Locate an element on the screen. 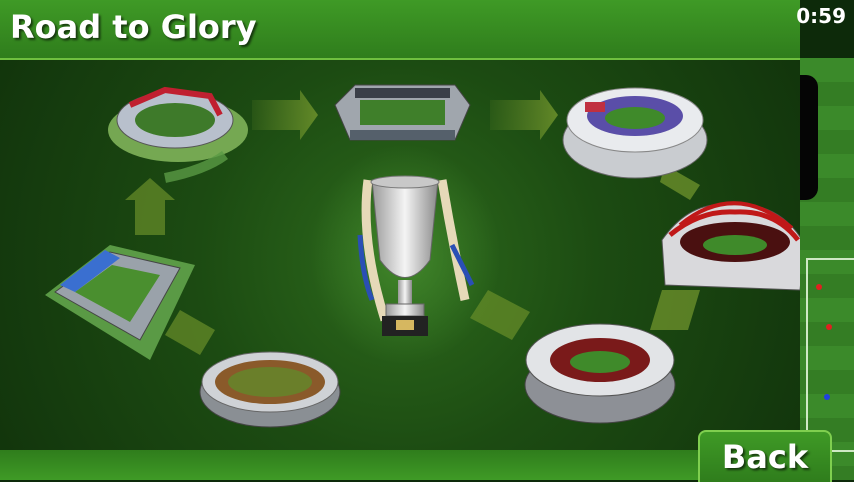 This screenshot has height=482, width=854. status-time: 0:59 is located at coordinates (821, 16).